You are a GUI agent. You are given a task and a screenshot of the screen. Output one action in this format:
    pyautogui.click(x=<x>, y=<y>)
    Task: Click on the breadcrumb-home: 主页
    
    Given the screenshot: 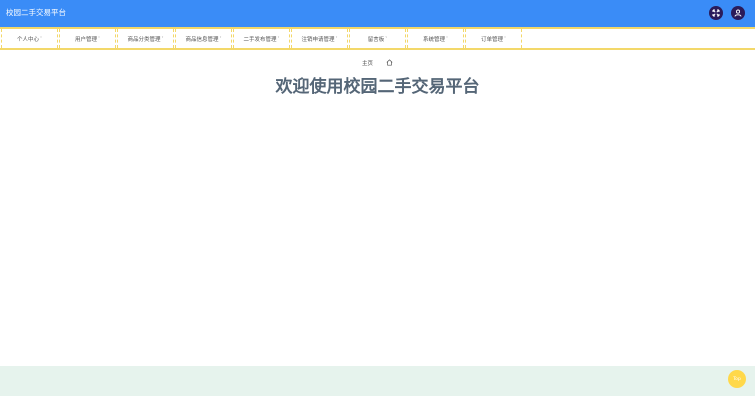 What is the action you would take?
    pyautogui.click(x=367, y=63)
    